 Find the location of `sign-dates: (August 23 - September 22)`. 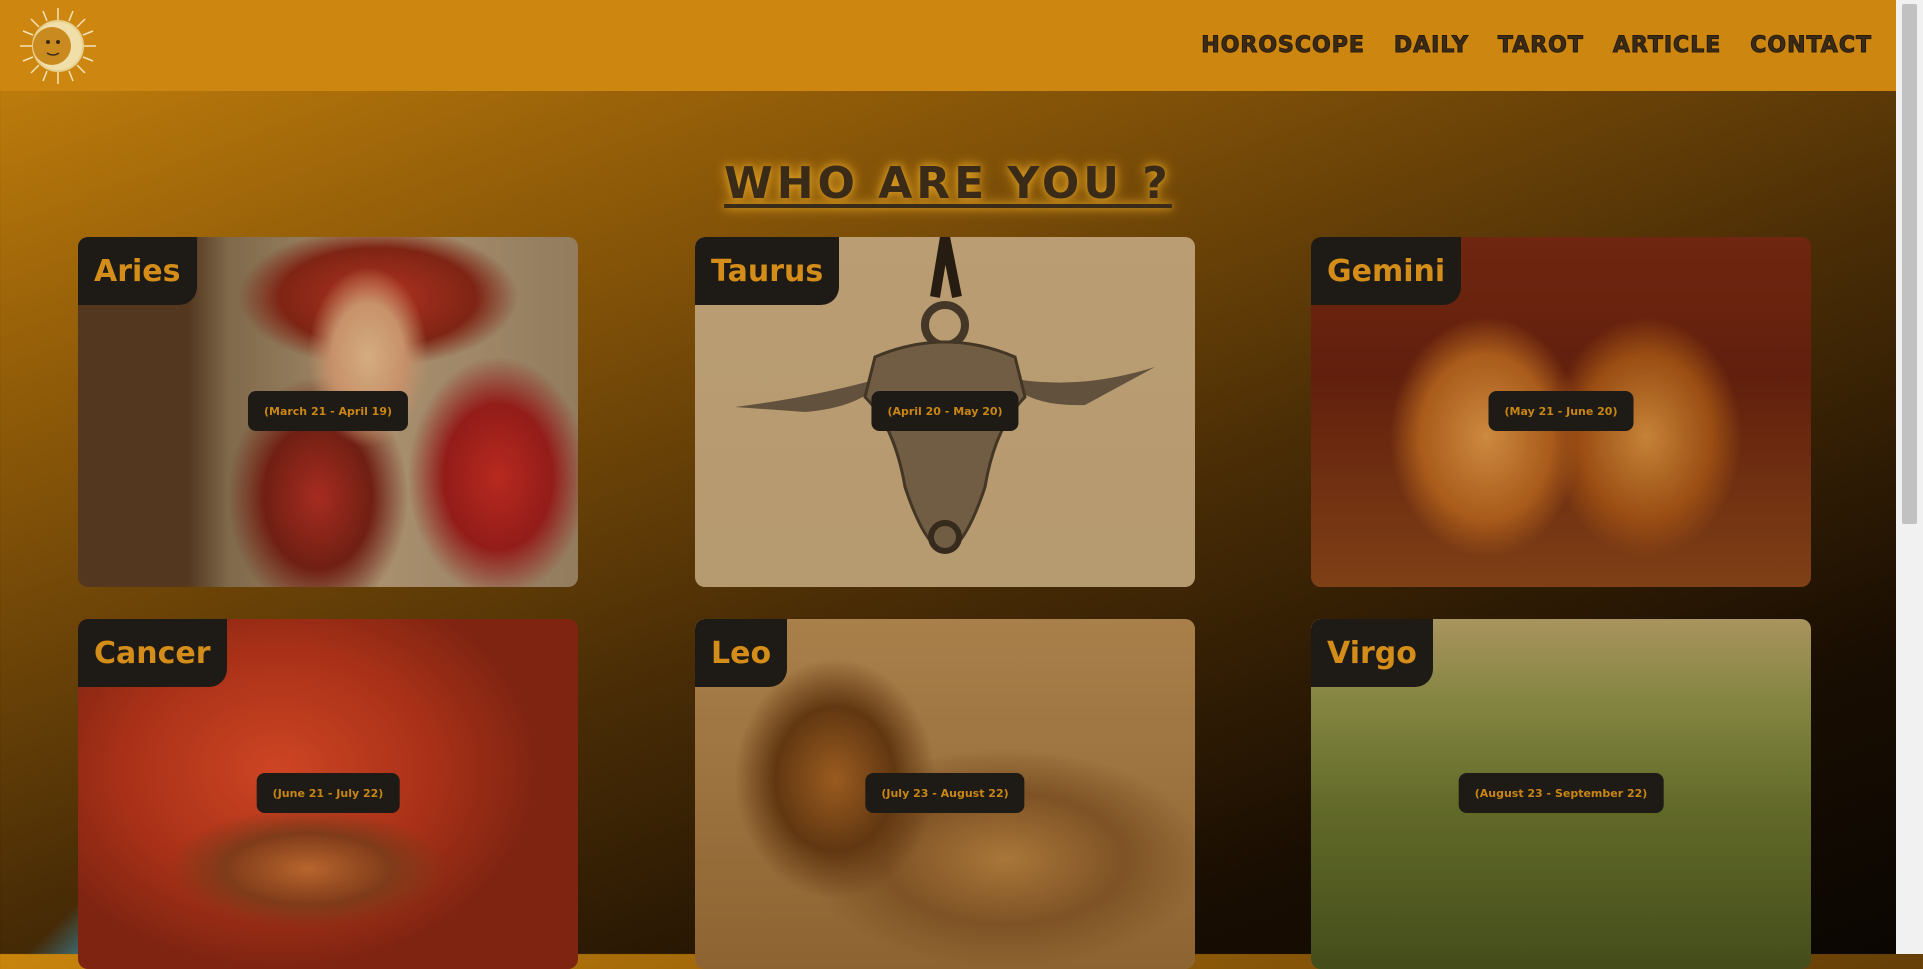

sign-dates: (August 23 - September 22) is located at coordinates (1561, 793).